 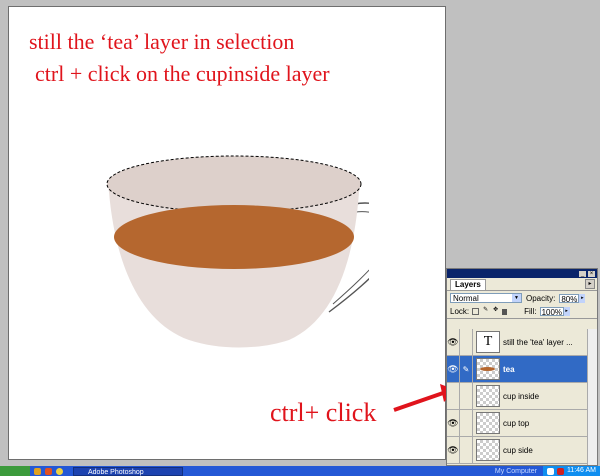 I want to click on taskbar-photoshop-button: Adobe Photoshop, so click(x=128, y=471).